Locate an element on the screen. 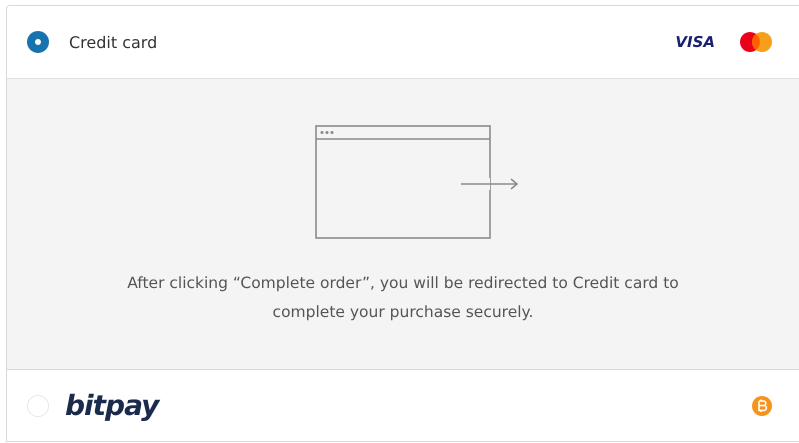  bitcoin-icon is located at coordinates (762, 405).